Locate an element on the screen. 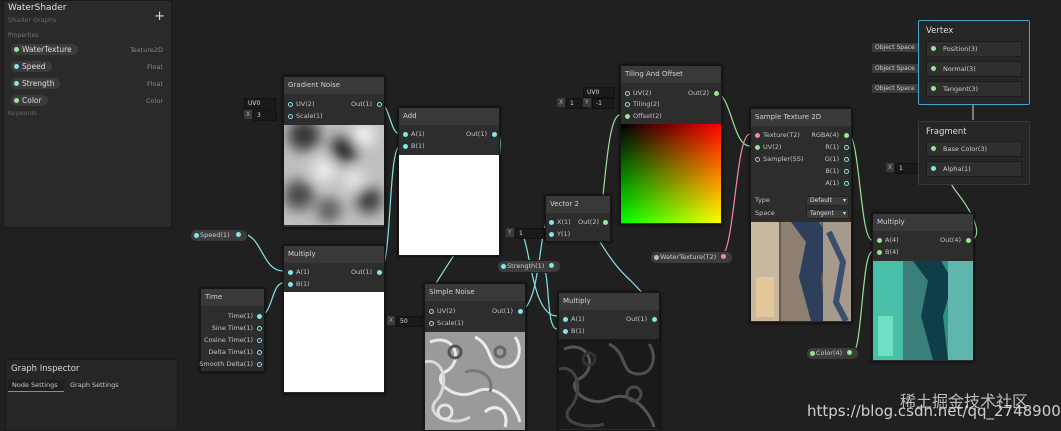 The image size is (1061, 431). output-sine-time: Sine Time(1) is located at coordinates (237, 328).